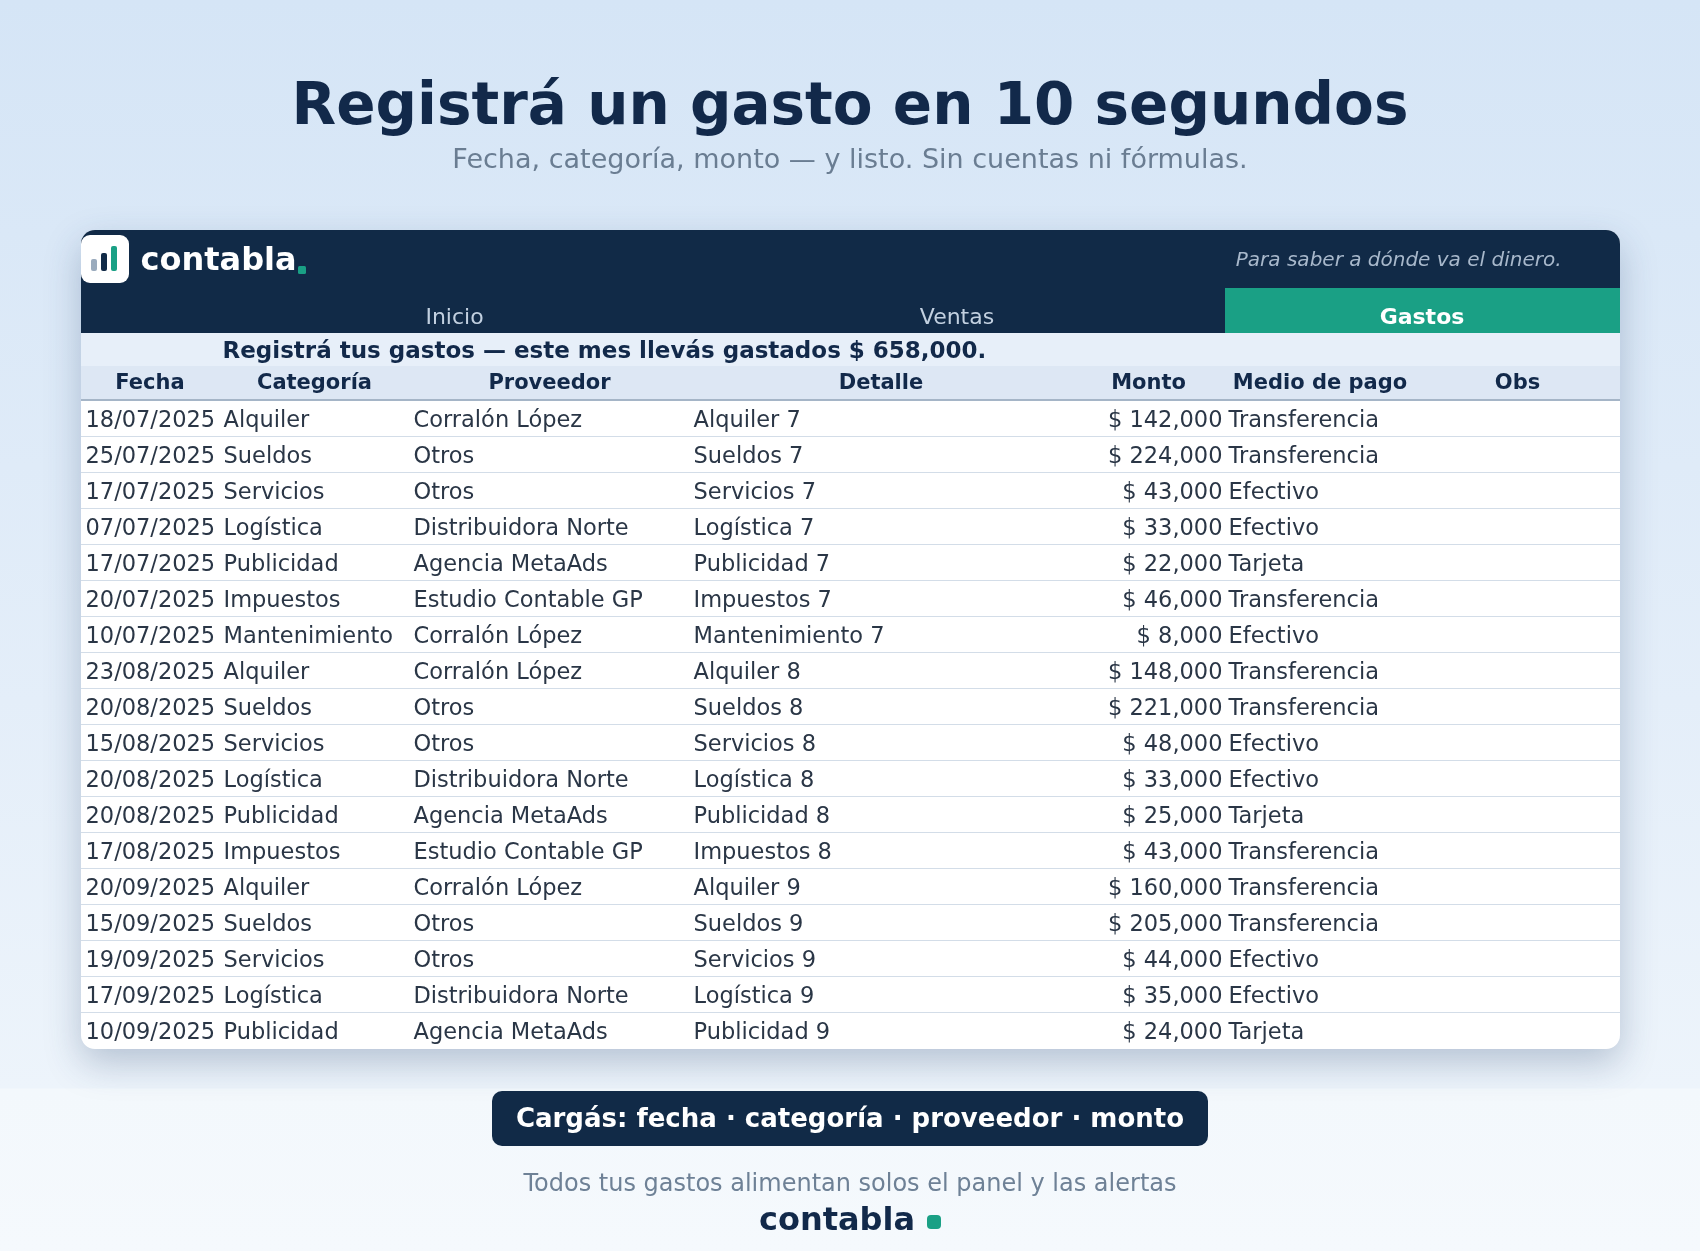 The width and height of the screenshot is (1700, 1251). I want to click on table-cell-text: Sueldos 8, so click(748, 707).